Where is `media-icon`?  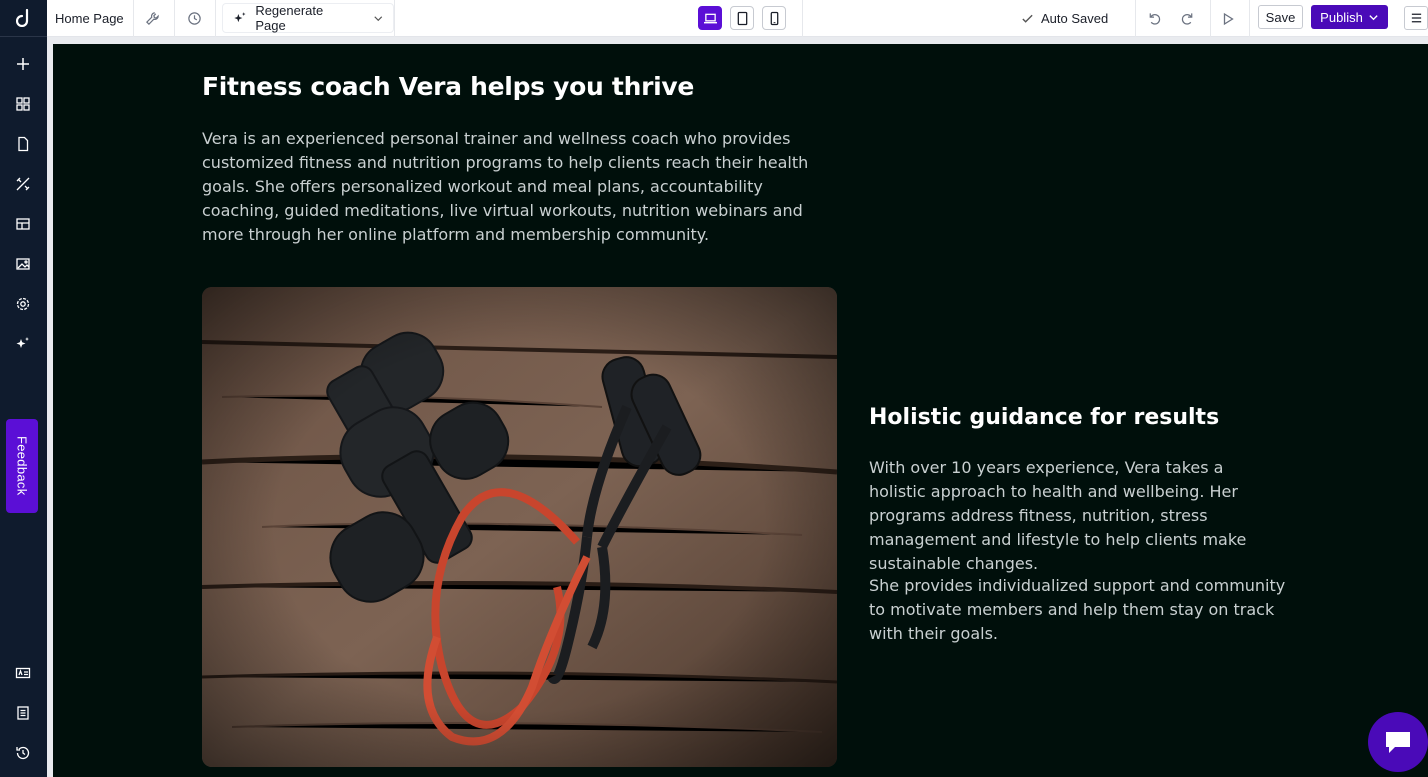 media-icon is located at coordinates (23, 264).